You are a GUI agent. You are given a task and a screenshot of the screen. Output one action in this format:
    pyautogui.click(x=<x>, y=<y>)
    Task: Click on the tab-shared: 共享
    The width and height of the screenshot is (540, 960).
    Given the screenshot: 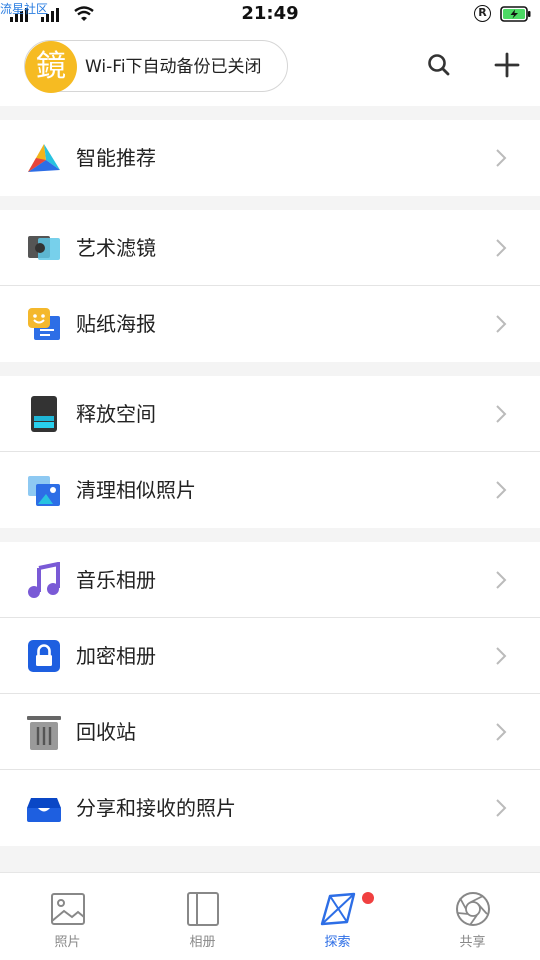 What is the action you would take?
    pyautogui.click(x=472, y=916)
    